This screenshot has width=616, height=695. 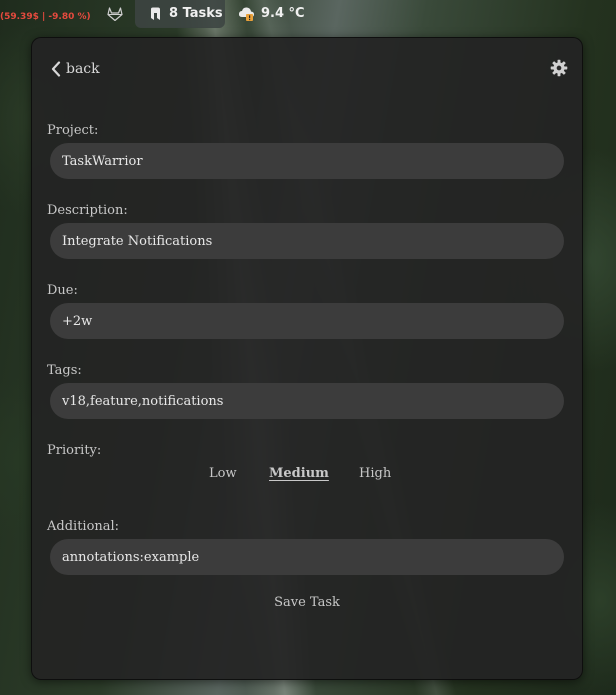 What do you see at coordinates (56, 69) in the screenshot?
I see `chevron-left-icon` at bounding box center [56, 69].